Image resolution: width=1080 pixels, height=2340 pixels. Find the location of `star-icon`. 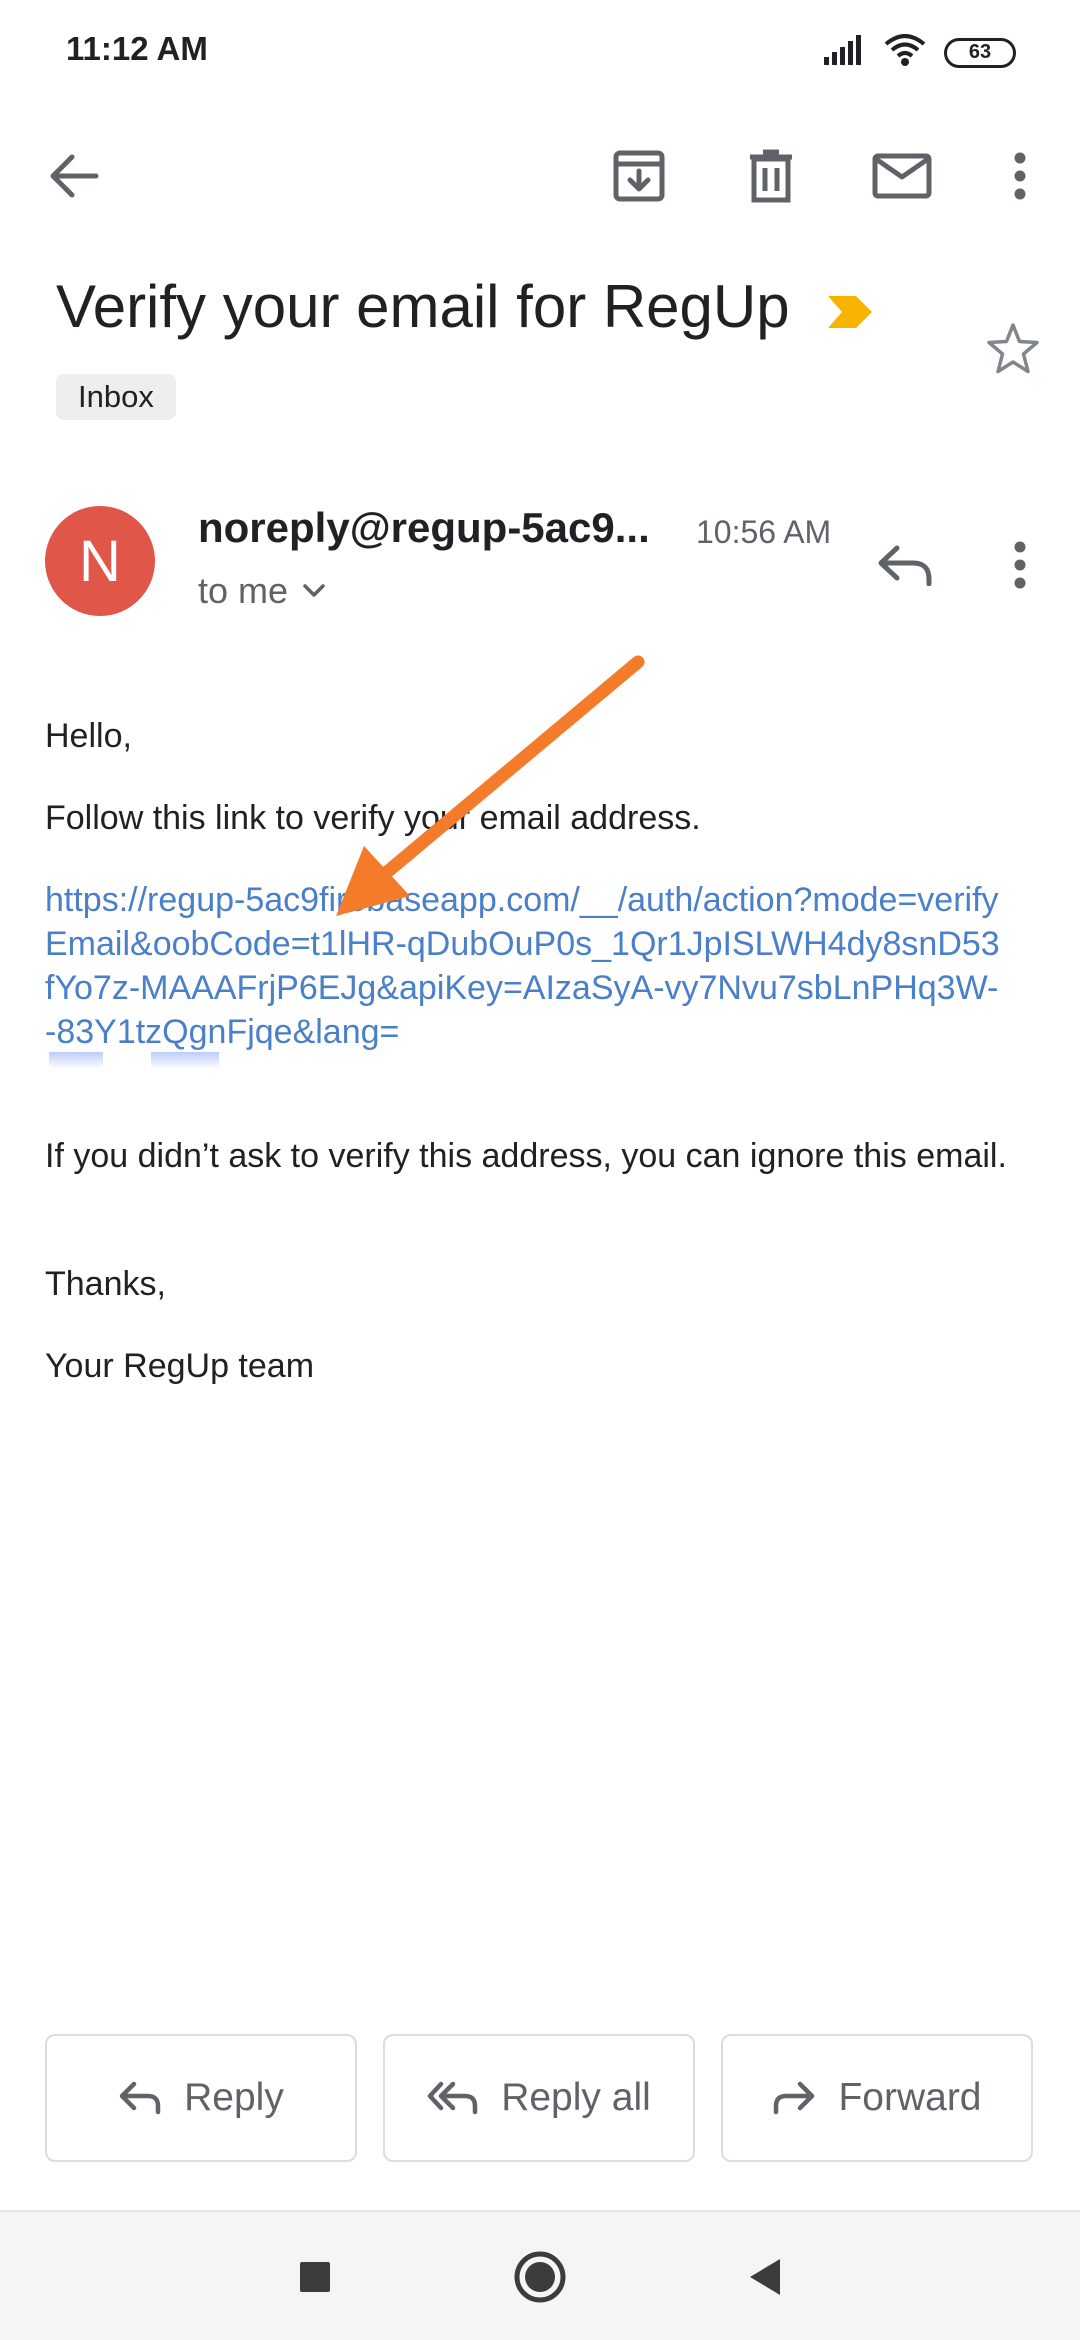

star-icon is located at coordinates (1013, 348).